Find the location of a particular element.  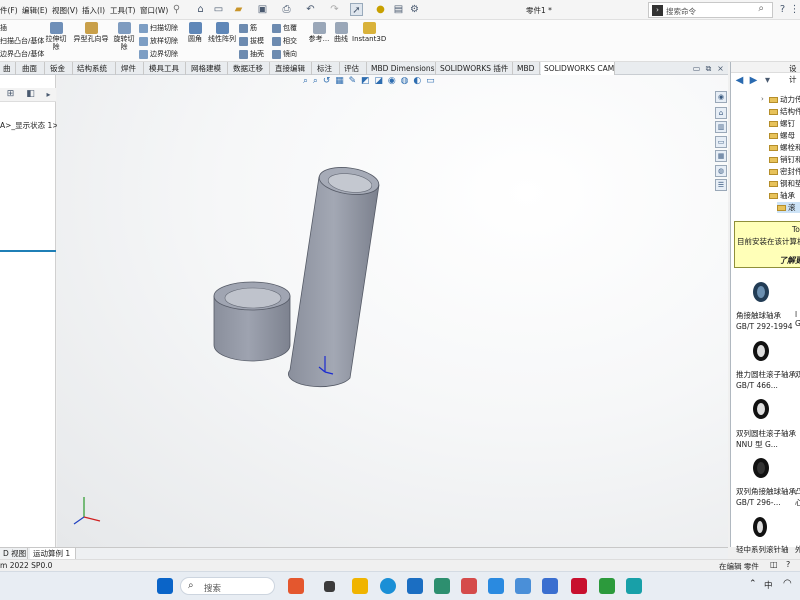

tree-item-bearings: 轴承 is located at coordinates (782, 195).